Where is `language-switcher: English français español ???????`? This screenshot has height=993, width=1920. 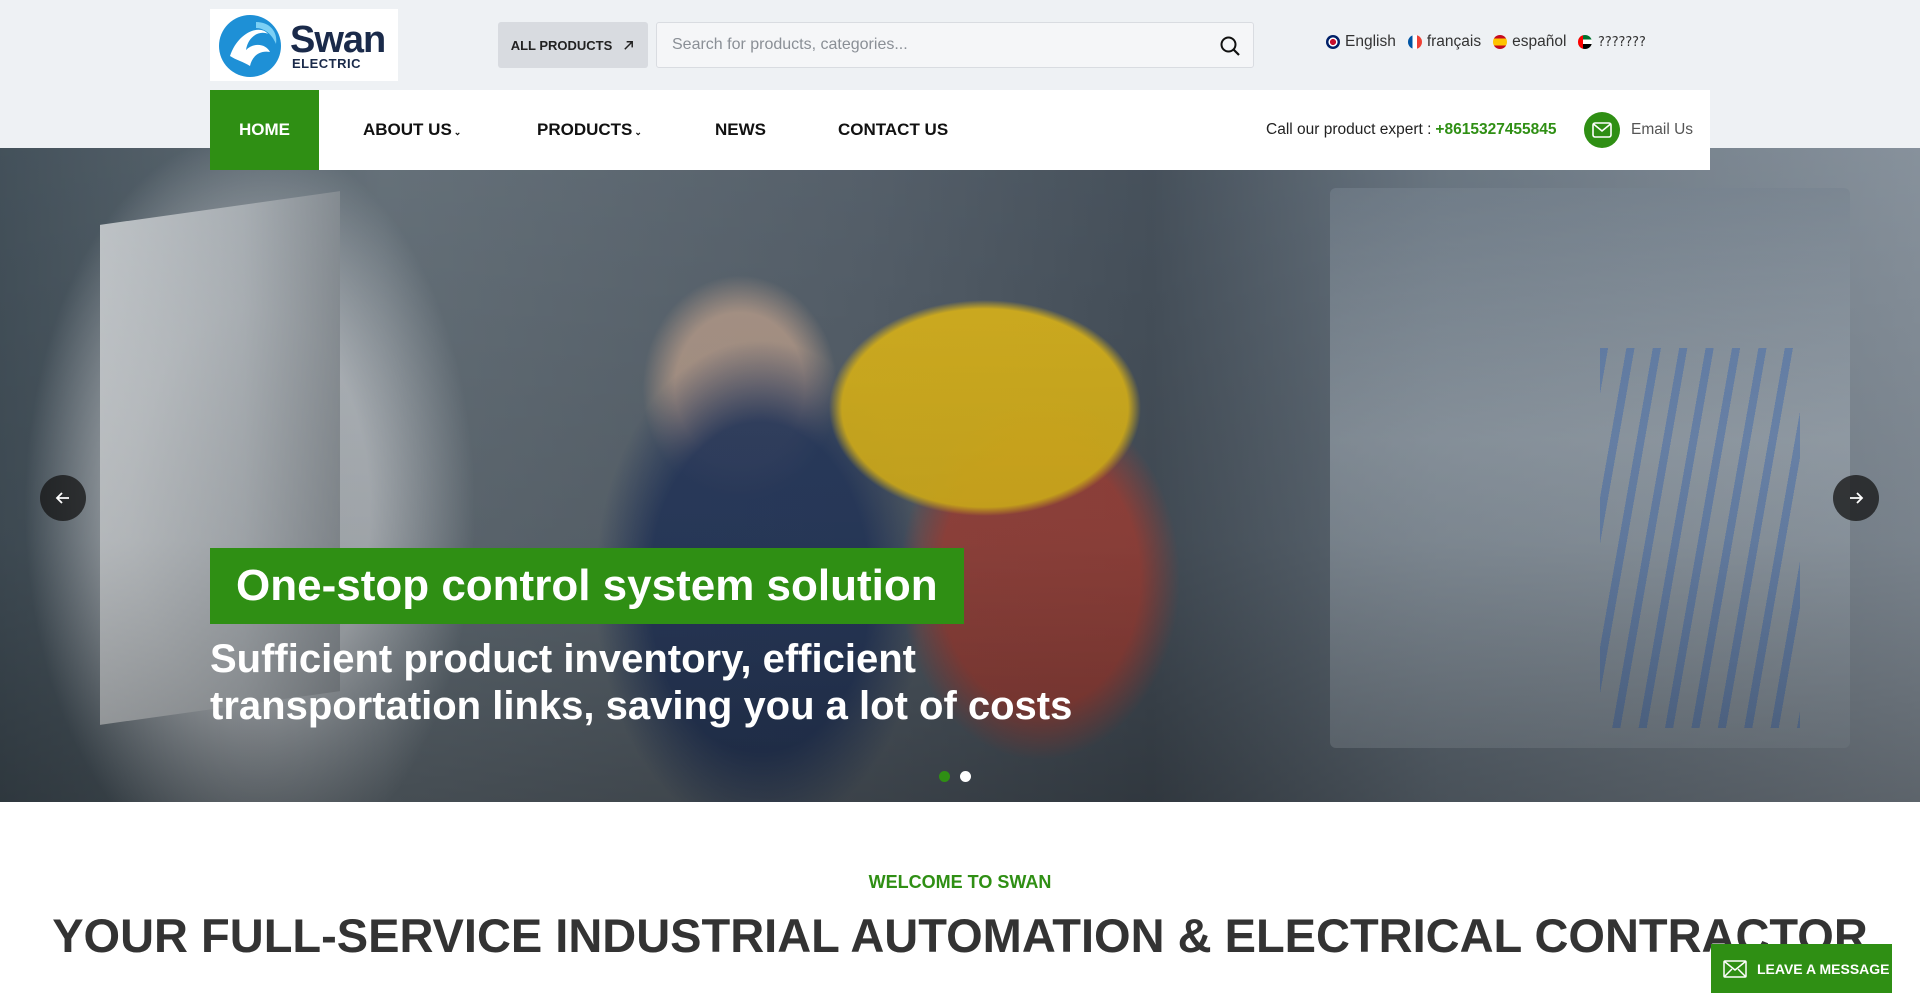 language-switcher: English français español ??????? is located at coordinates (1486, 42).